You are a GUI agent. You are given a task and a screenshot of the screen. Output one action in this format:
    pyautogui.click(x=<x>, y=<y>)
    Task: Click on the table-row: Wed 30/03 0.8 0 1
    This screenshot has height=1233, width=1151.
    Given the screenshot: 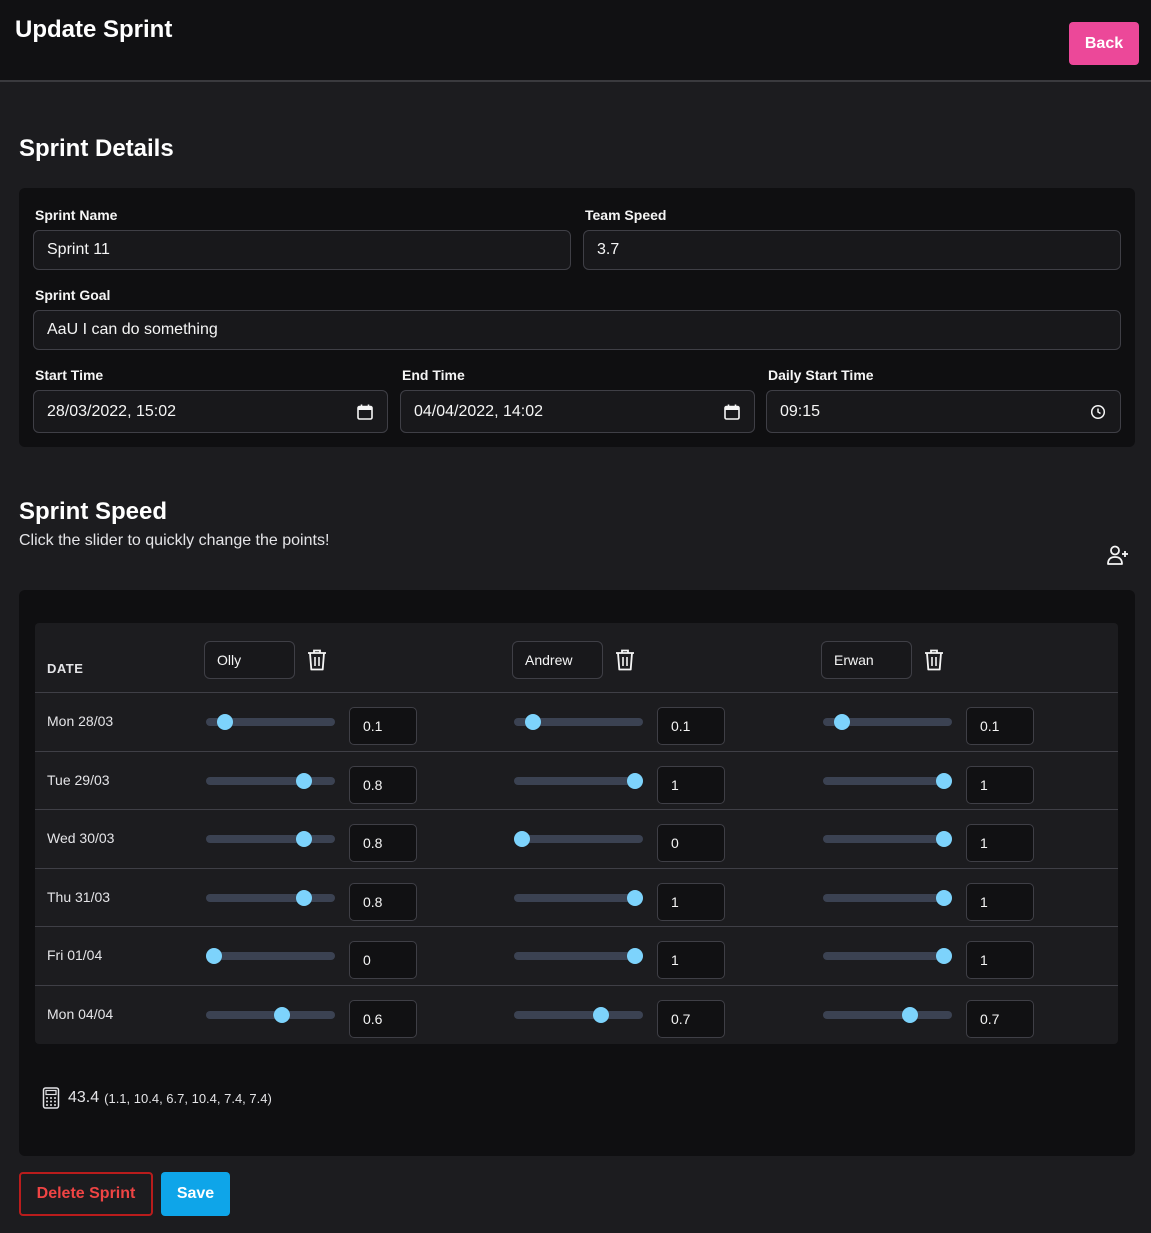 What is the action you would take?
    pyautogui.click(x=576, y=838)
    